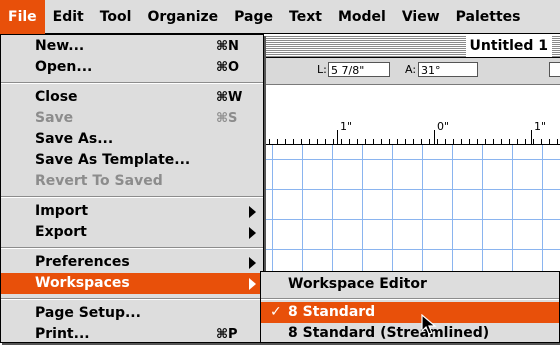 This screenshot has width=560, height=345. What do you see at coordinates (132, 97) in the screenshot?
I see `menu-item-close: Close ⌘W` at bounding box center [132, 97].